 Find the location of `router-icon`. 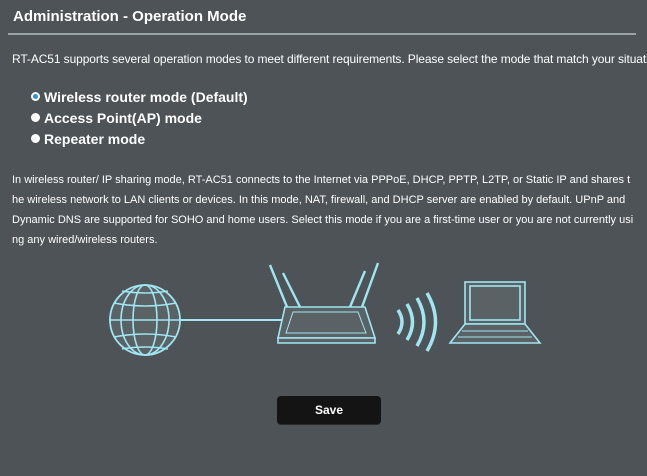

router-icon is located at coordinates (324, 303).